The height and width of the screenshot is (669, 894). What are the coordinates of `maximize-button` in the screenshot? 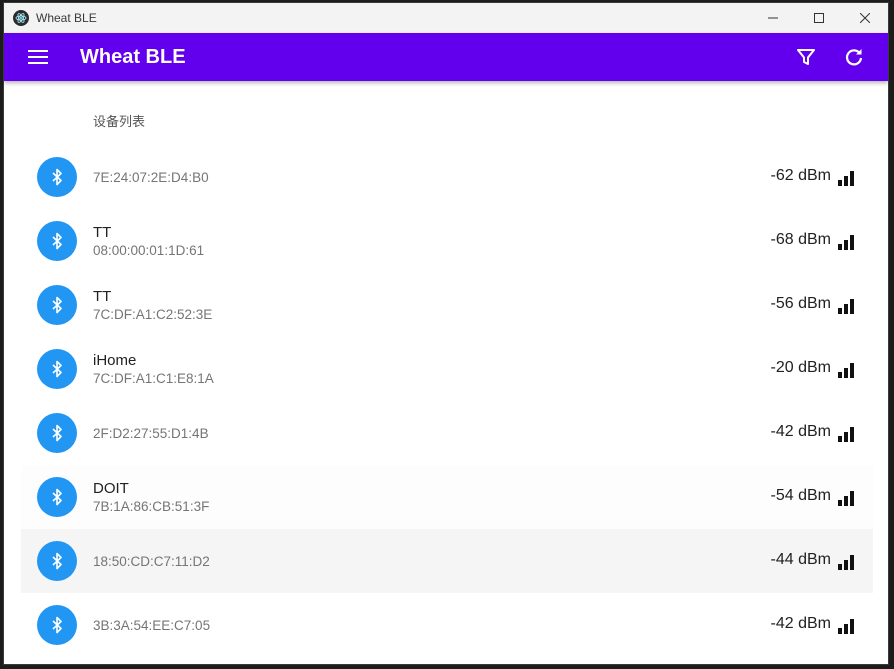 It's located at (819, 18).